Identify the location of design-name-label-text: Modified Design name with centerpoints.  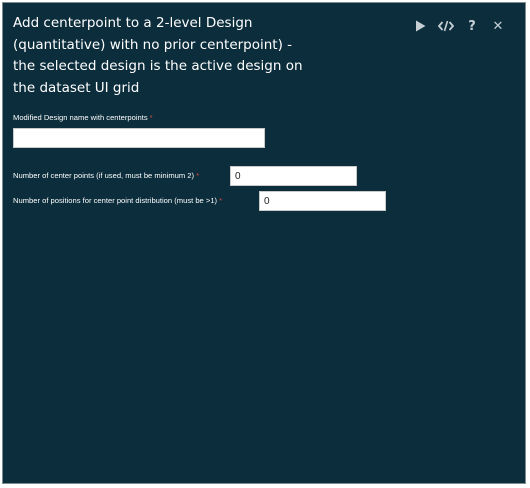
(80, 117).